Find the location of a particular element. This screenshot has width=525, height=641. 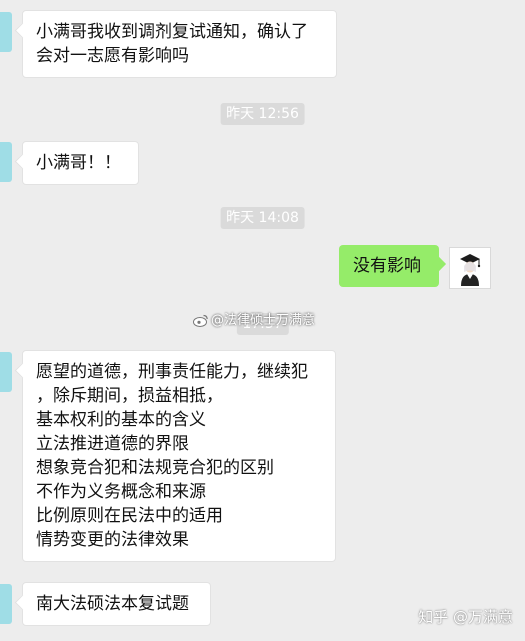

message-text: 南大法硕法本复试题 is located at coordinates (112, 604).